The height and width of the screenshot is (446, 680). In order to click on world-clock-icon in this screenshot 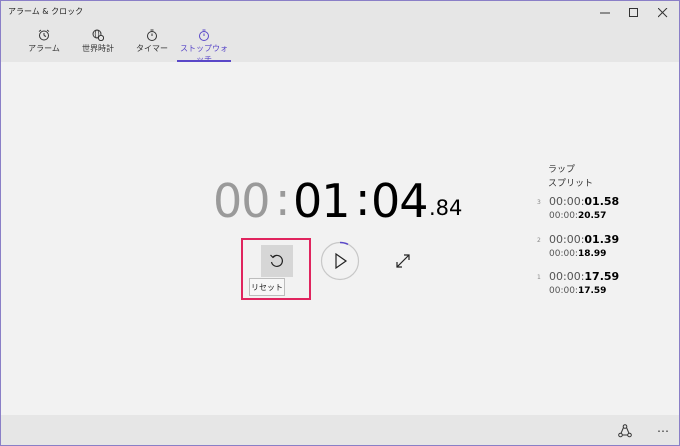, I will do `click(98, 35)`.